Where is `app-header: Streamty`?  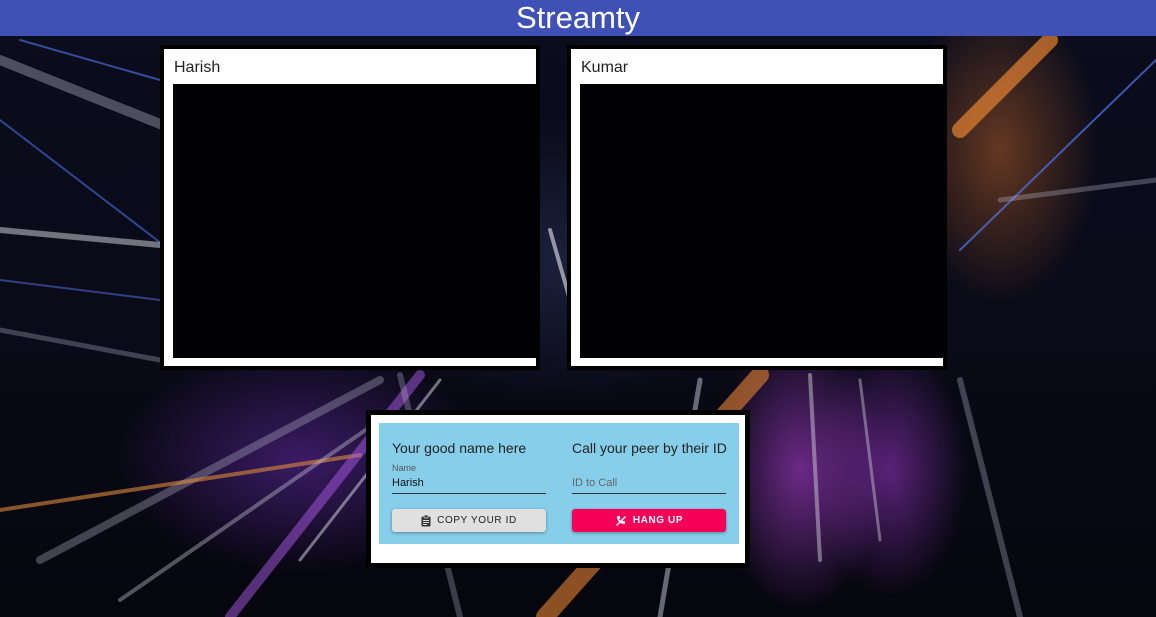
app-header: Streamty is located at coordinates (578, 18).